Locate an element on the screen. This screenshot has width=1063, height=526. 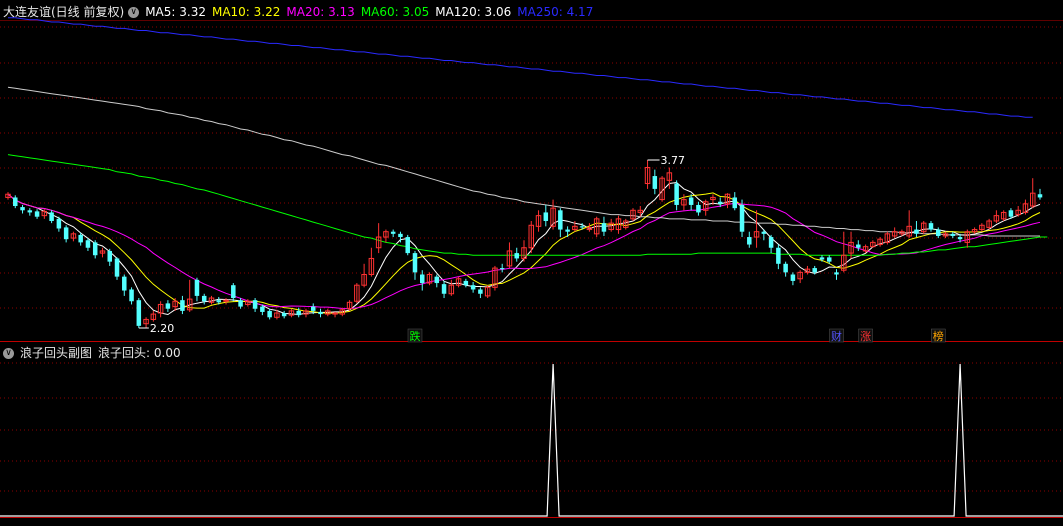
event-badge: 榜 is located at coordinates (938, 335).